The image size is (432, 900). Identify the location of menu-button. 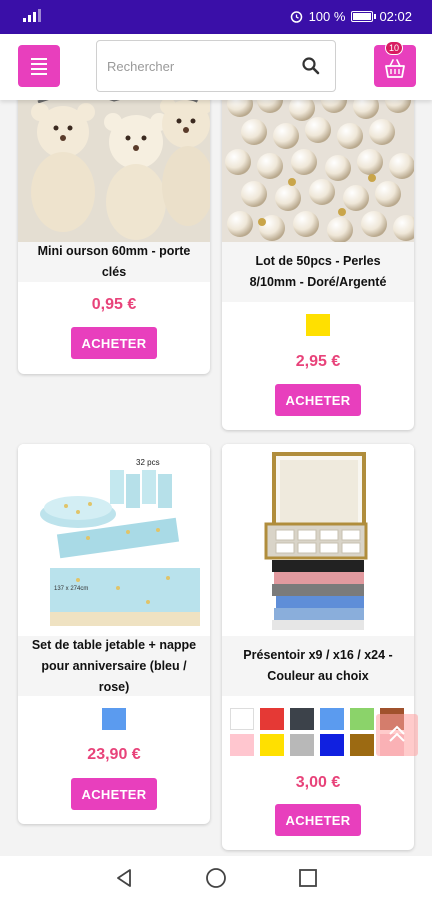
(39, 66).